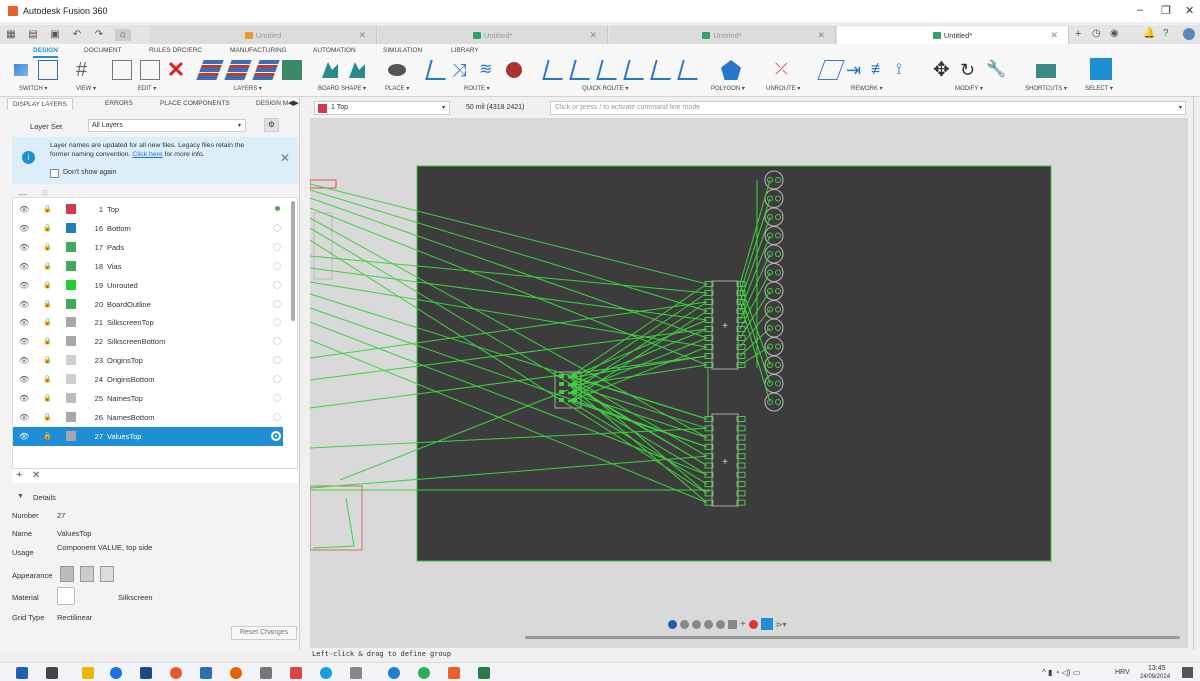 The image size is (1200, 681). I want to click on notification-center-icon, so click(1187, 672).